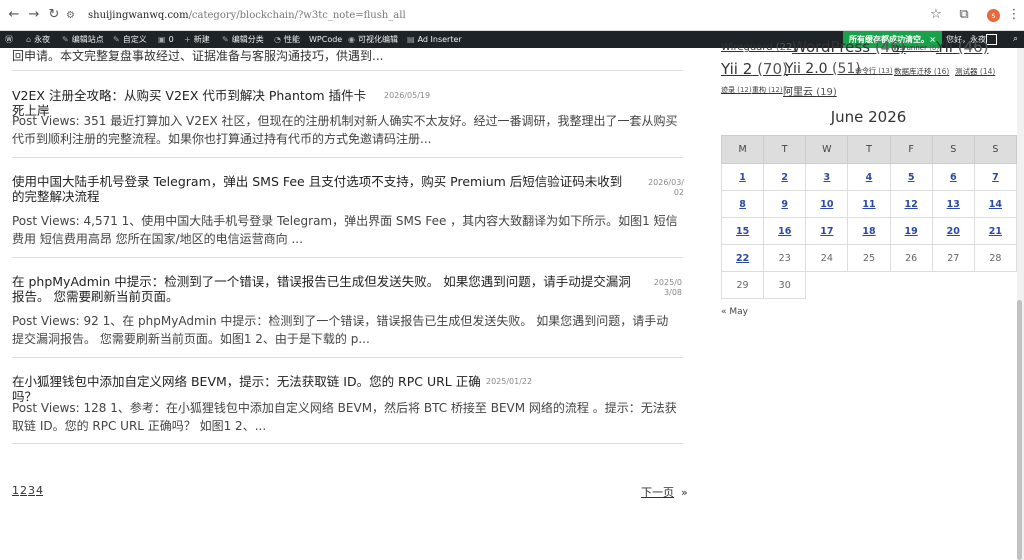 This screenshot has height=560, width=1024. Describe the element at coordinates (657, 492) in the screenshot. I see `next-page-label: 下一页` at that location.